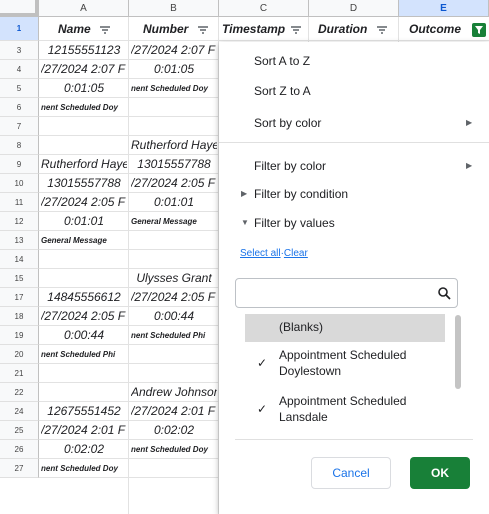 The height and width of the screenshot is (514, 489). I want to click on row-header: 9, so click(19, 164).